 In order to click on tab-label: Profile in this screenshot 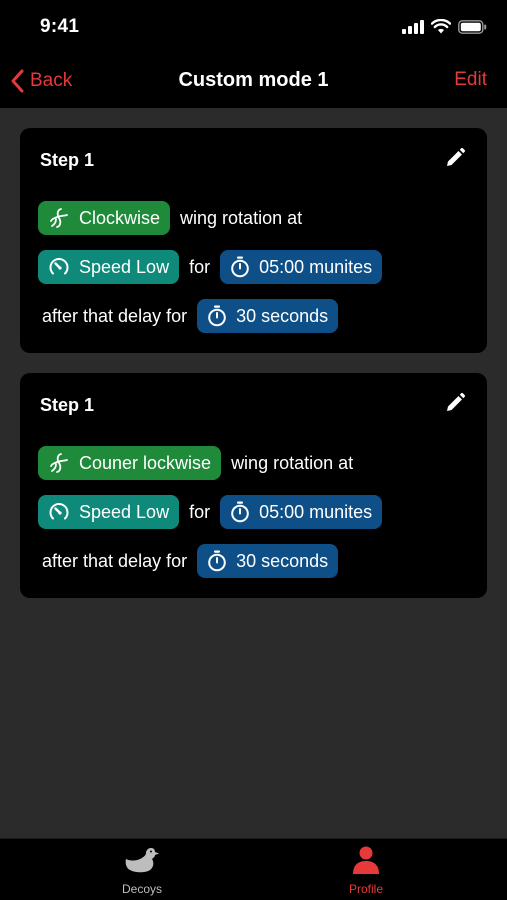, I will do `click(365, 889)`.